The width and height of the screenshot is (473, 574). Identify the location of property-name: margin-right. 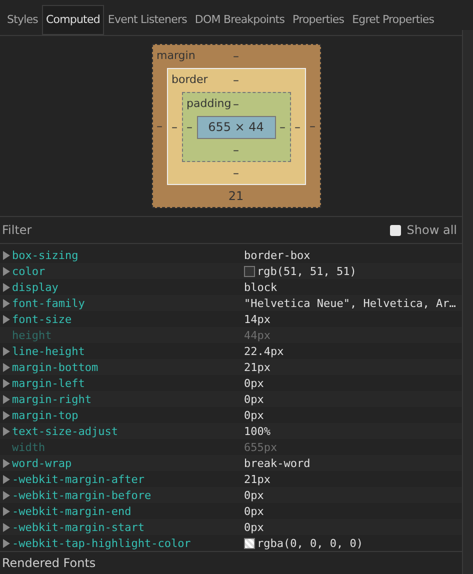
(52, 399).